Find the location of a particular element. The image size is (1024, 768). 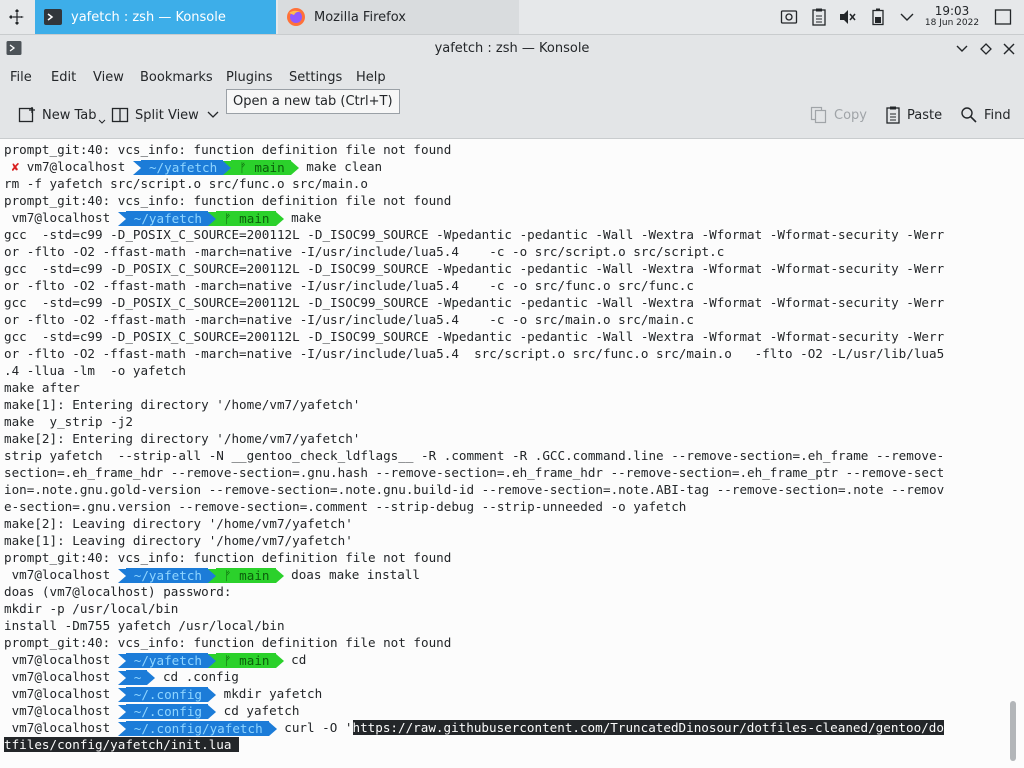

window-title: yafetch : zsh — Konsole is located at coordinates (512, 48).